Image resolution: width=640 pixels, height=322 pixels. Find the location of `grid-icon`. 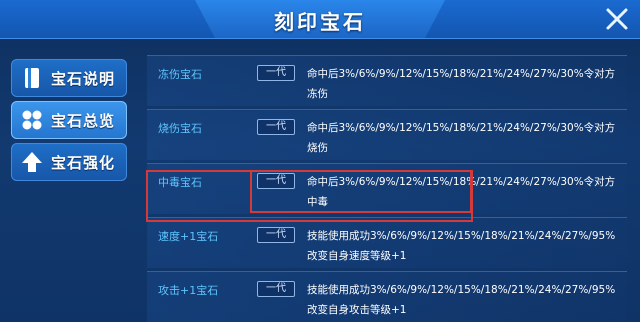

grid-icon is located at coordinates (32, 120).